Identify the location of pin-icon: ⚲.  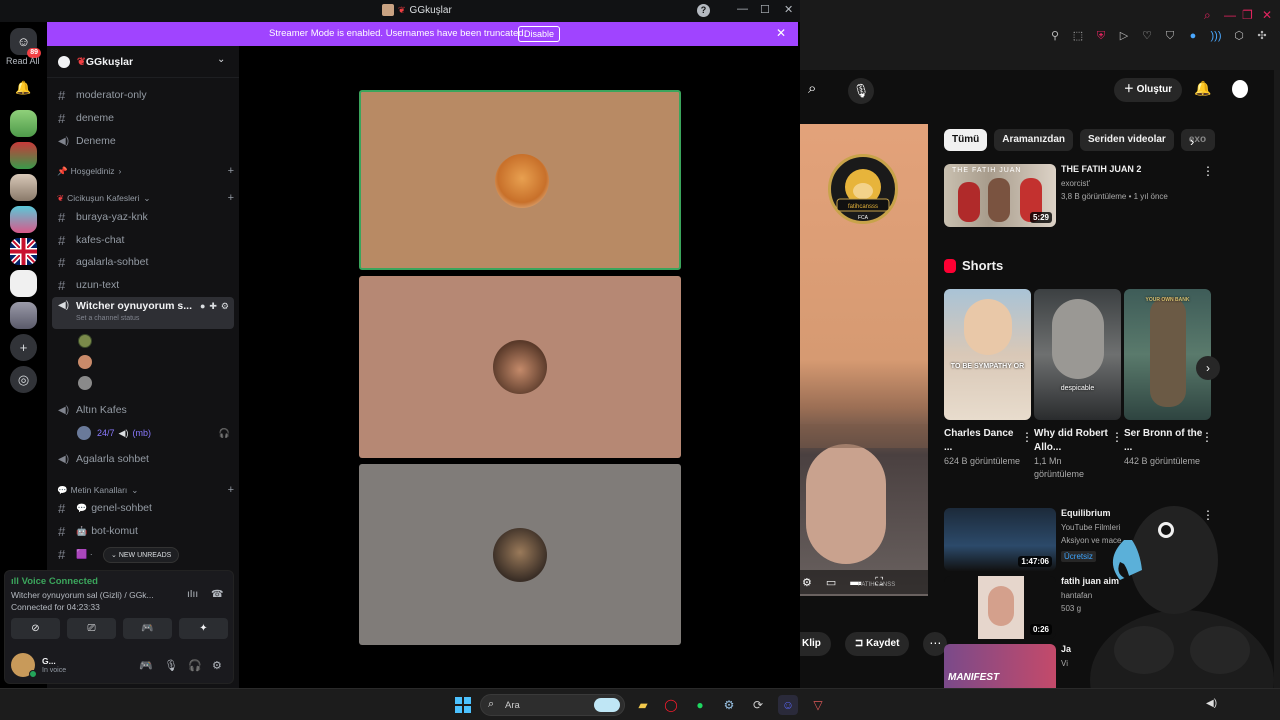
(1055, 36).